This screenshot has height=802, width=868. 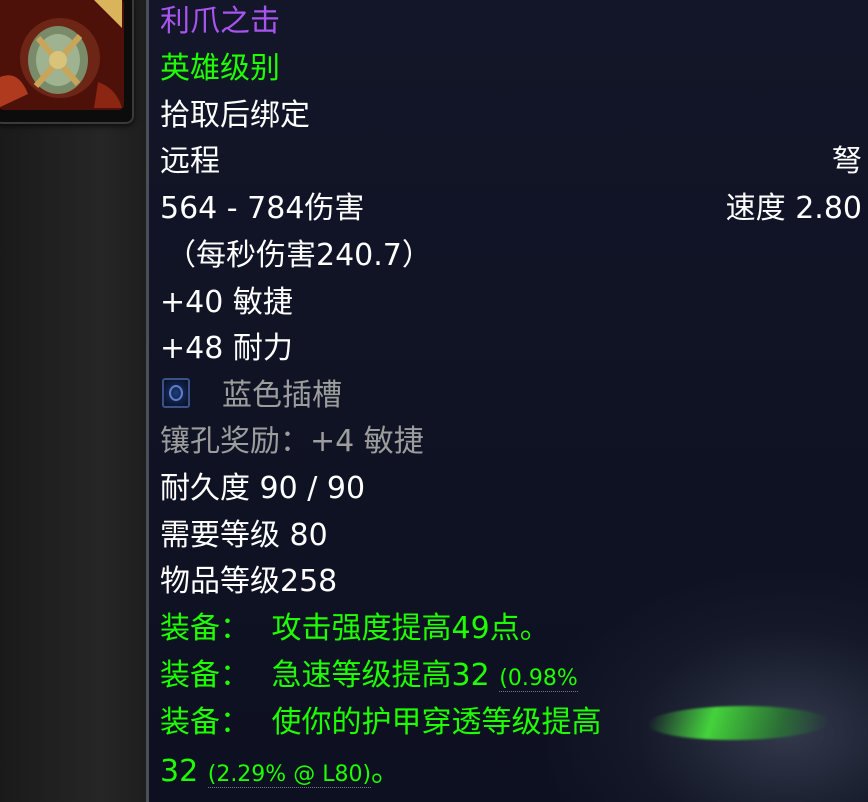 What do you see at coordinates (226, 302) in the screenshot?
I see `stat-agility: +40 敏捷` at bounding box center [226, 302].